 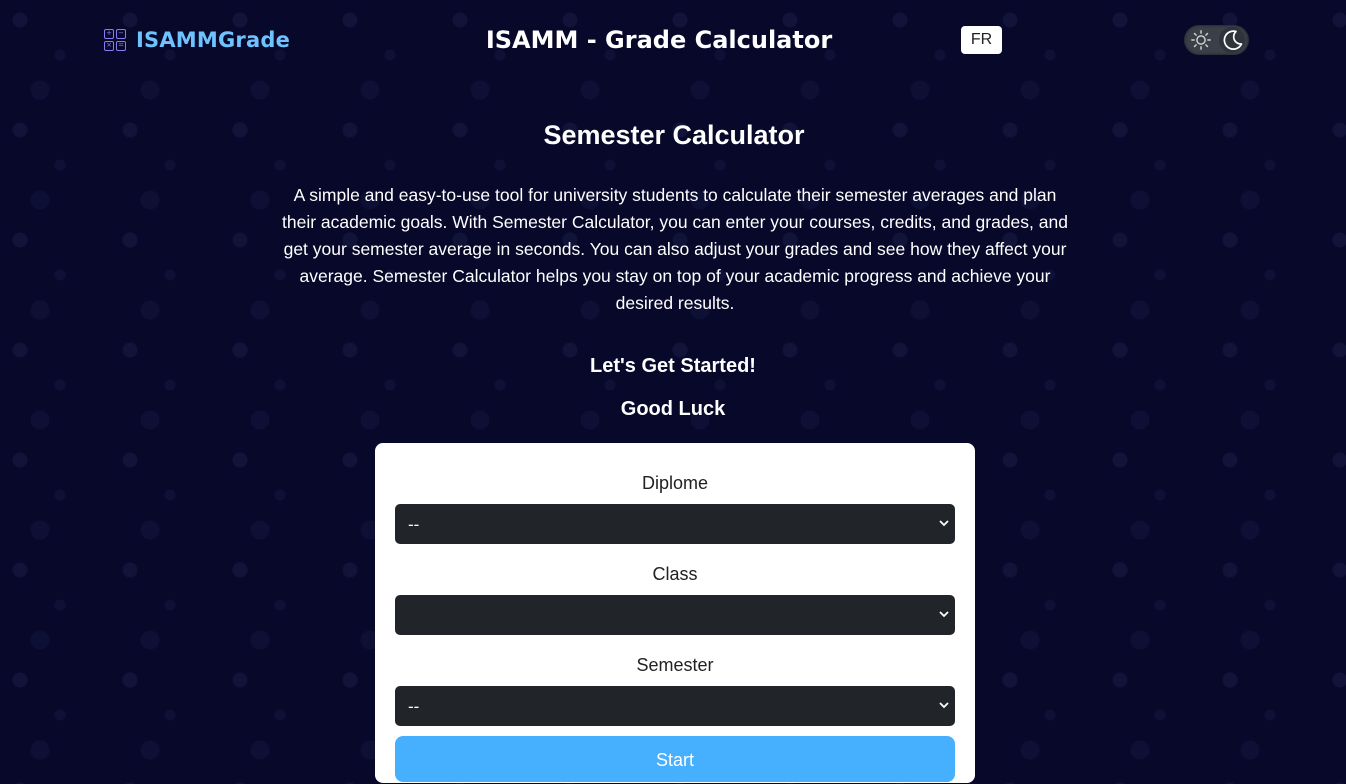 I want to click on sun-icon, so click(x=1201, y=40).